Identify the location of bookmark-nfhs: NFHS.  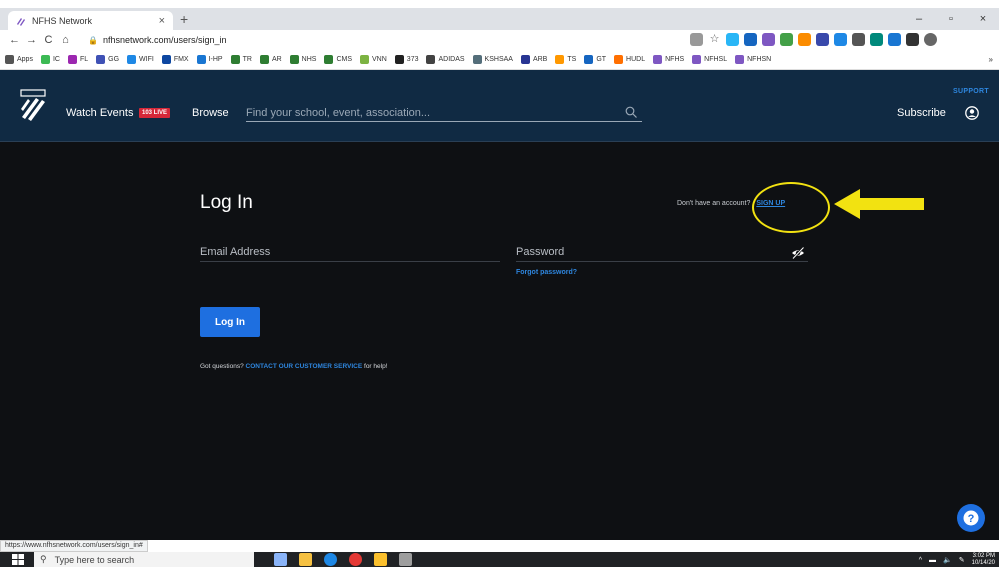
(668, 59).